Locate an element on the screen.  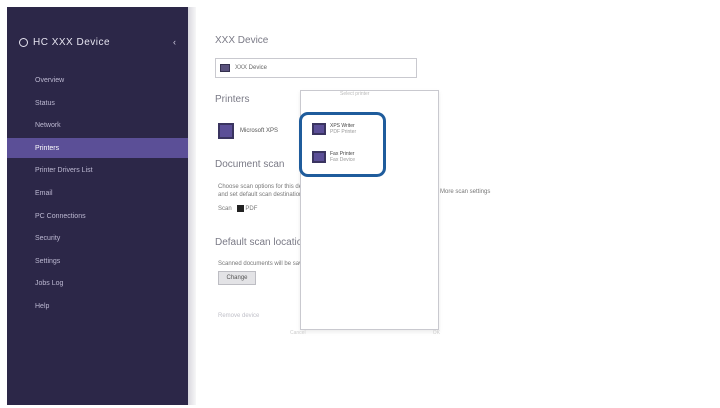
remove-device-link: Remove device is located at coordinates (238, 316).